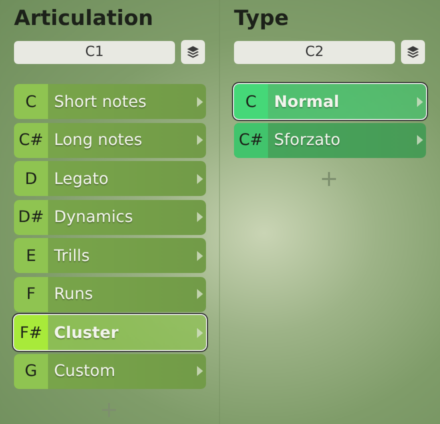 The width and height of the screenshot is (440, 424). I want to click on mapping-row: F# Cluster, so click(110, 332).